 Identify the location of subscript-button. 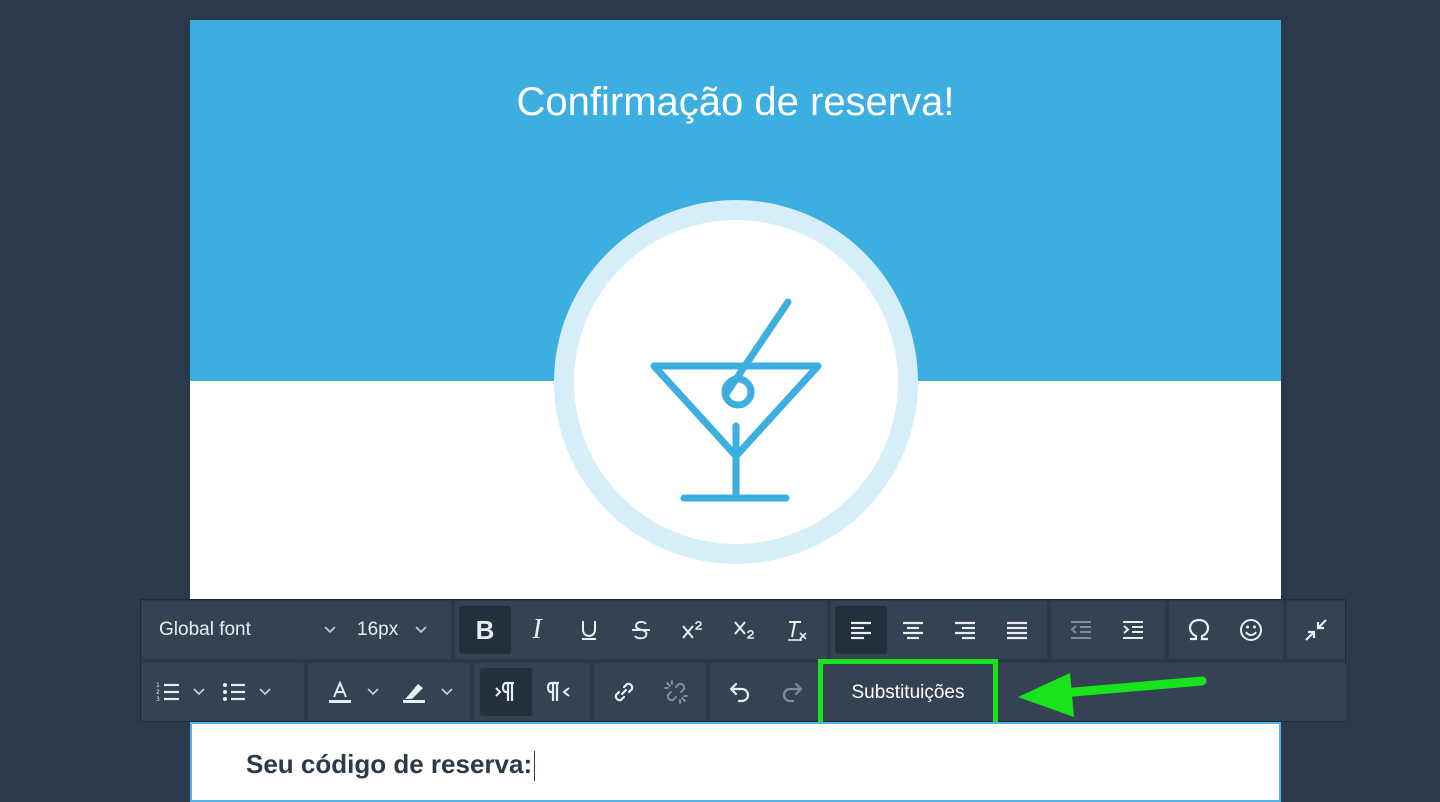
(745, 630).